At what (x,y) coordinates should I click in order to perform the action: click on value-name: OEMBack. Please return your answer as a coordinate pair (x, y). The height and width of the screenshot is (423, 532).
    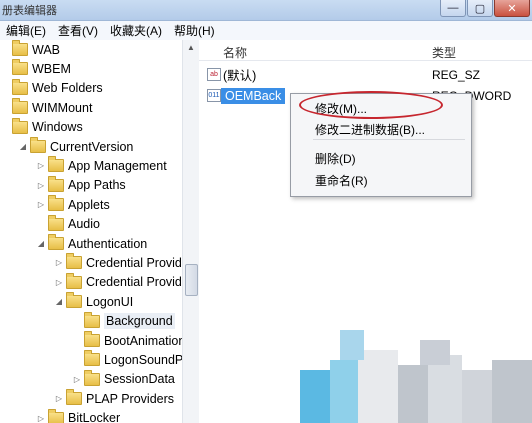
    Looking at the image, I should click on (253, 95).